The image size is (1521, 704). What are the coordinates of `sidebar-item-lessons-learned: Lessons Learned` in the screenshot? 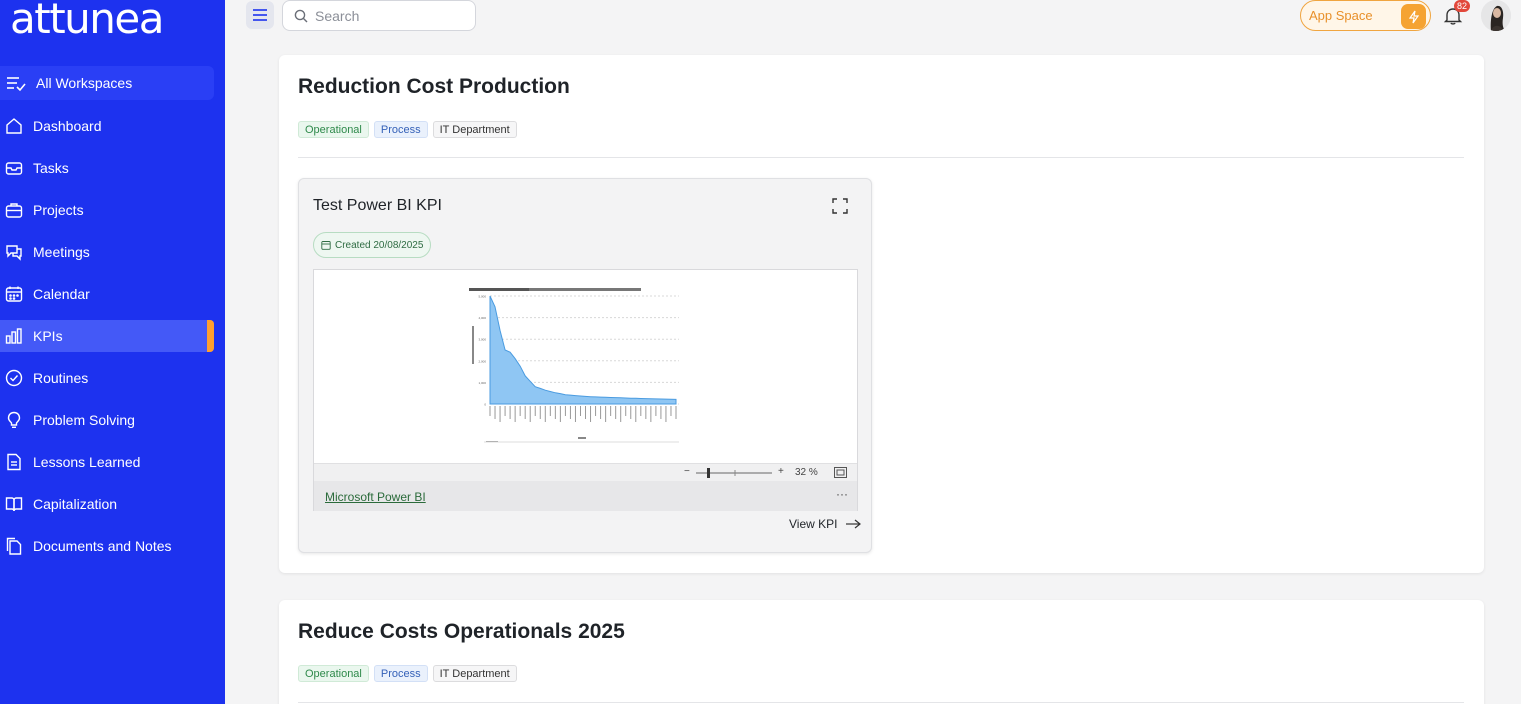 It's located at (107, 462).